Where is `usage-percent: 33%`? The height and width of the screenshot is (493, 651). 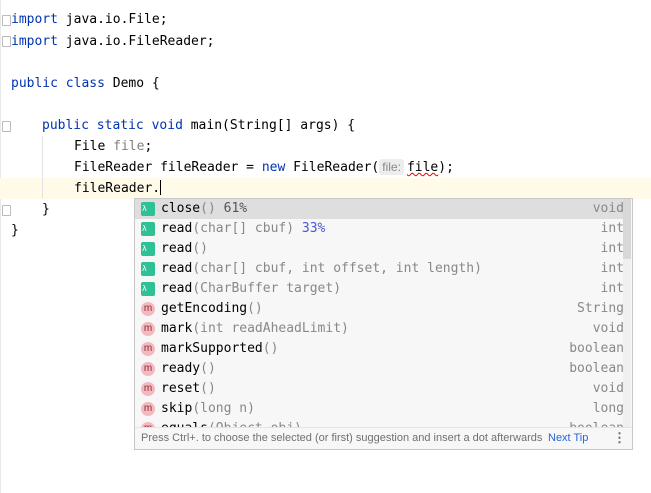
usage-percent: 33% is located at coordinates (310, 228).